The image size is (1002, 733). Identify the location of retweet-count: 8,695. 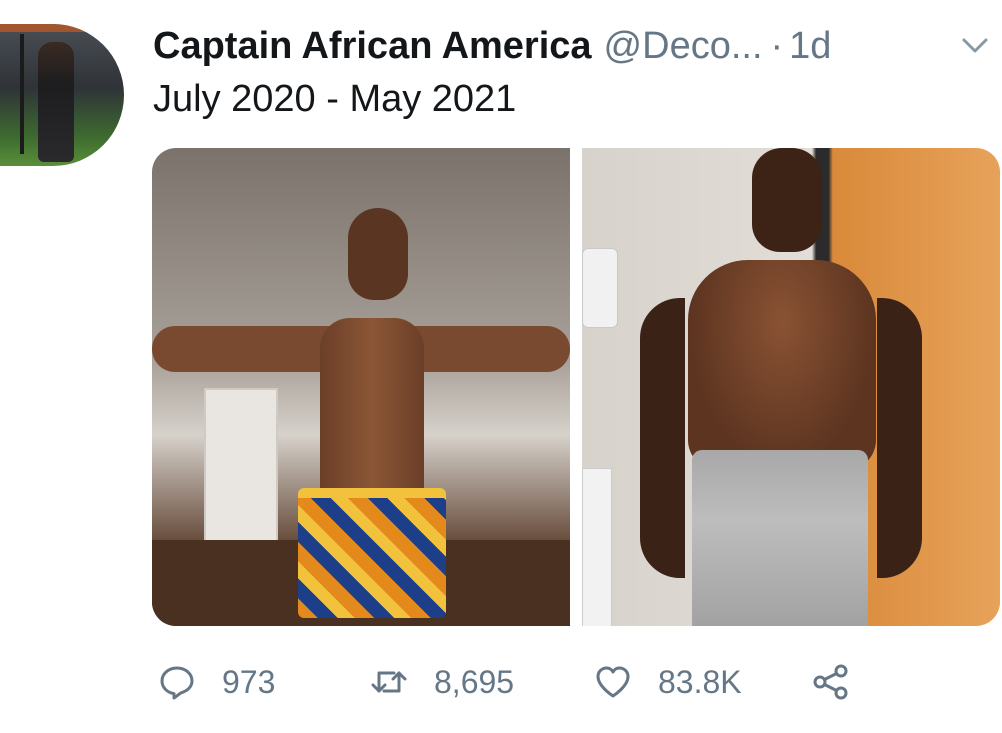
(474, 681).